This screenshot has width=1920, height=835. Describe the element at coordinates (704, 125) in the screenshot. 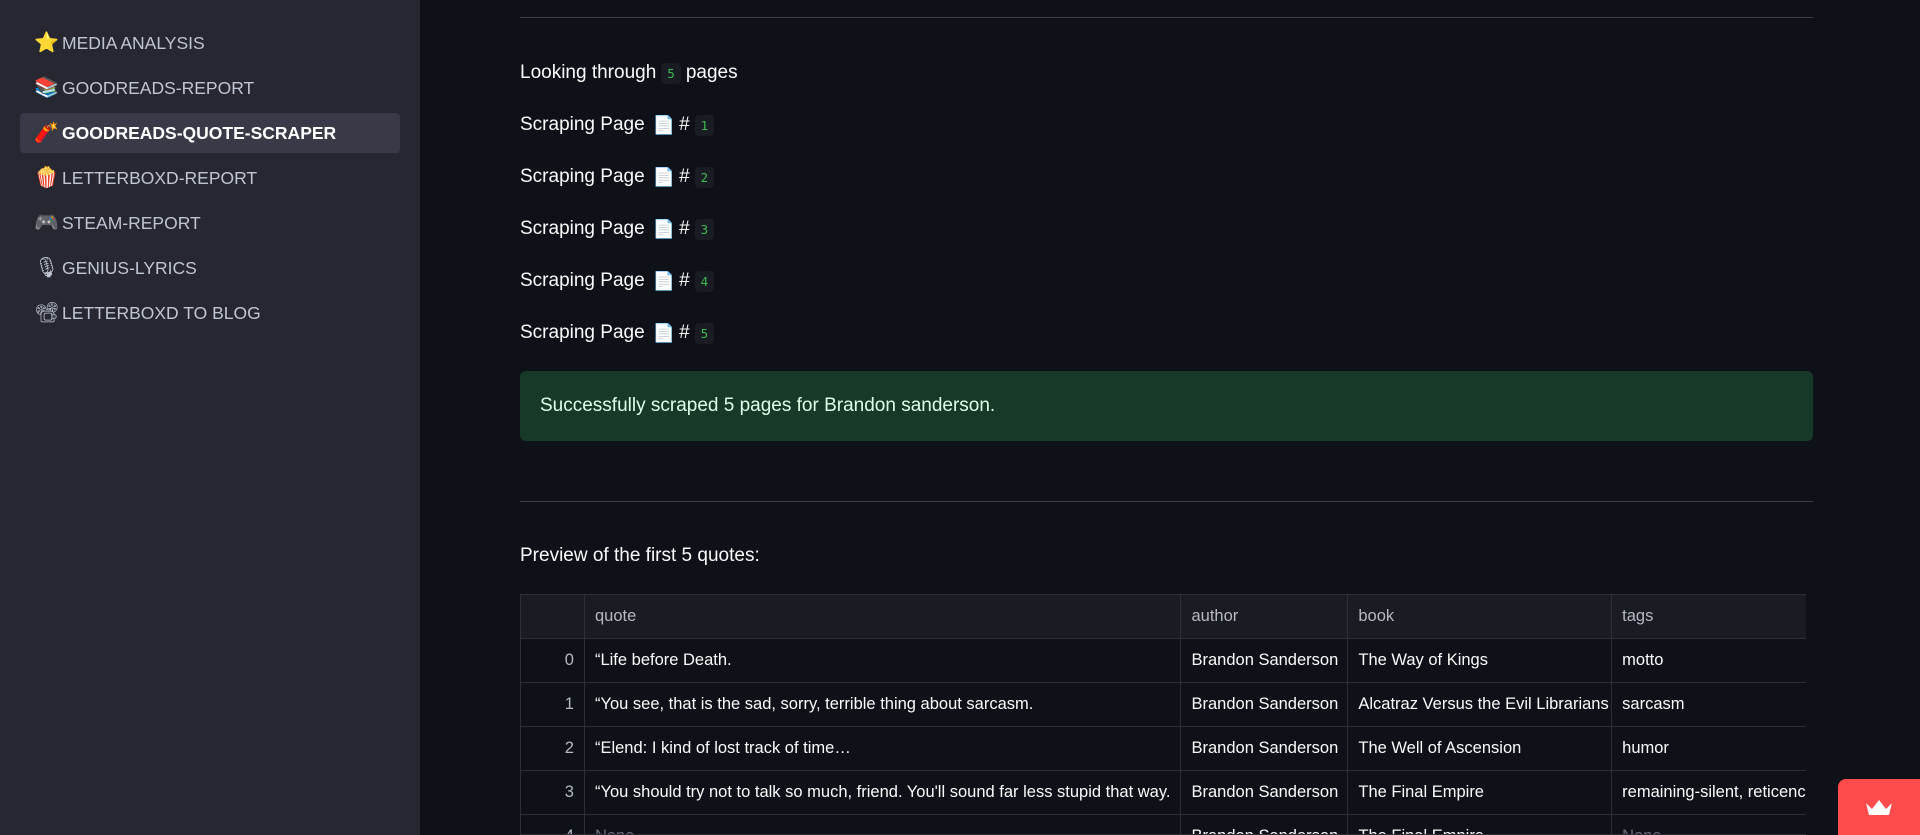

I see `page-number-code: 1` at that location.